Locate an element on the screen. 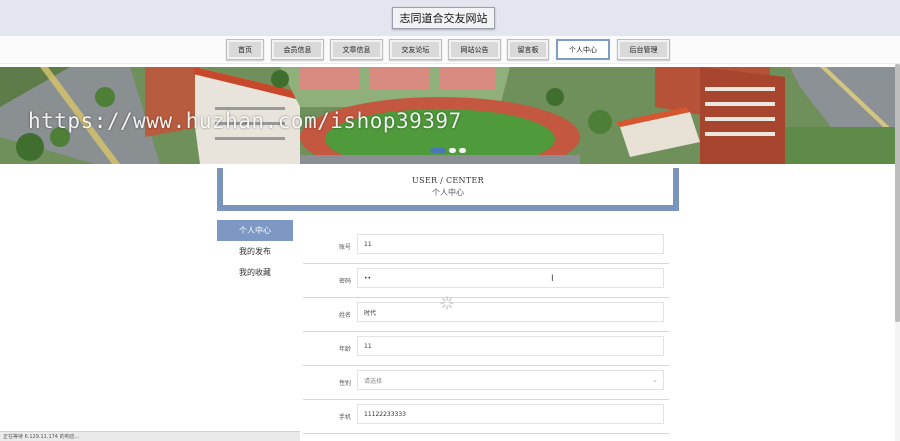 Image resolution: width=900 pixels, height=441 pixels. name-label: 姓名 is located at coordinates (344, 315).